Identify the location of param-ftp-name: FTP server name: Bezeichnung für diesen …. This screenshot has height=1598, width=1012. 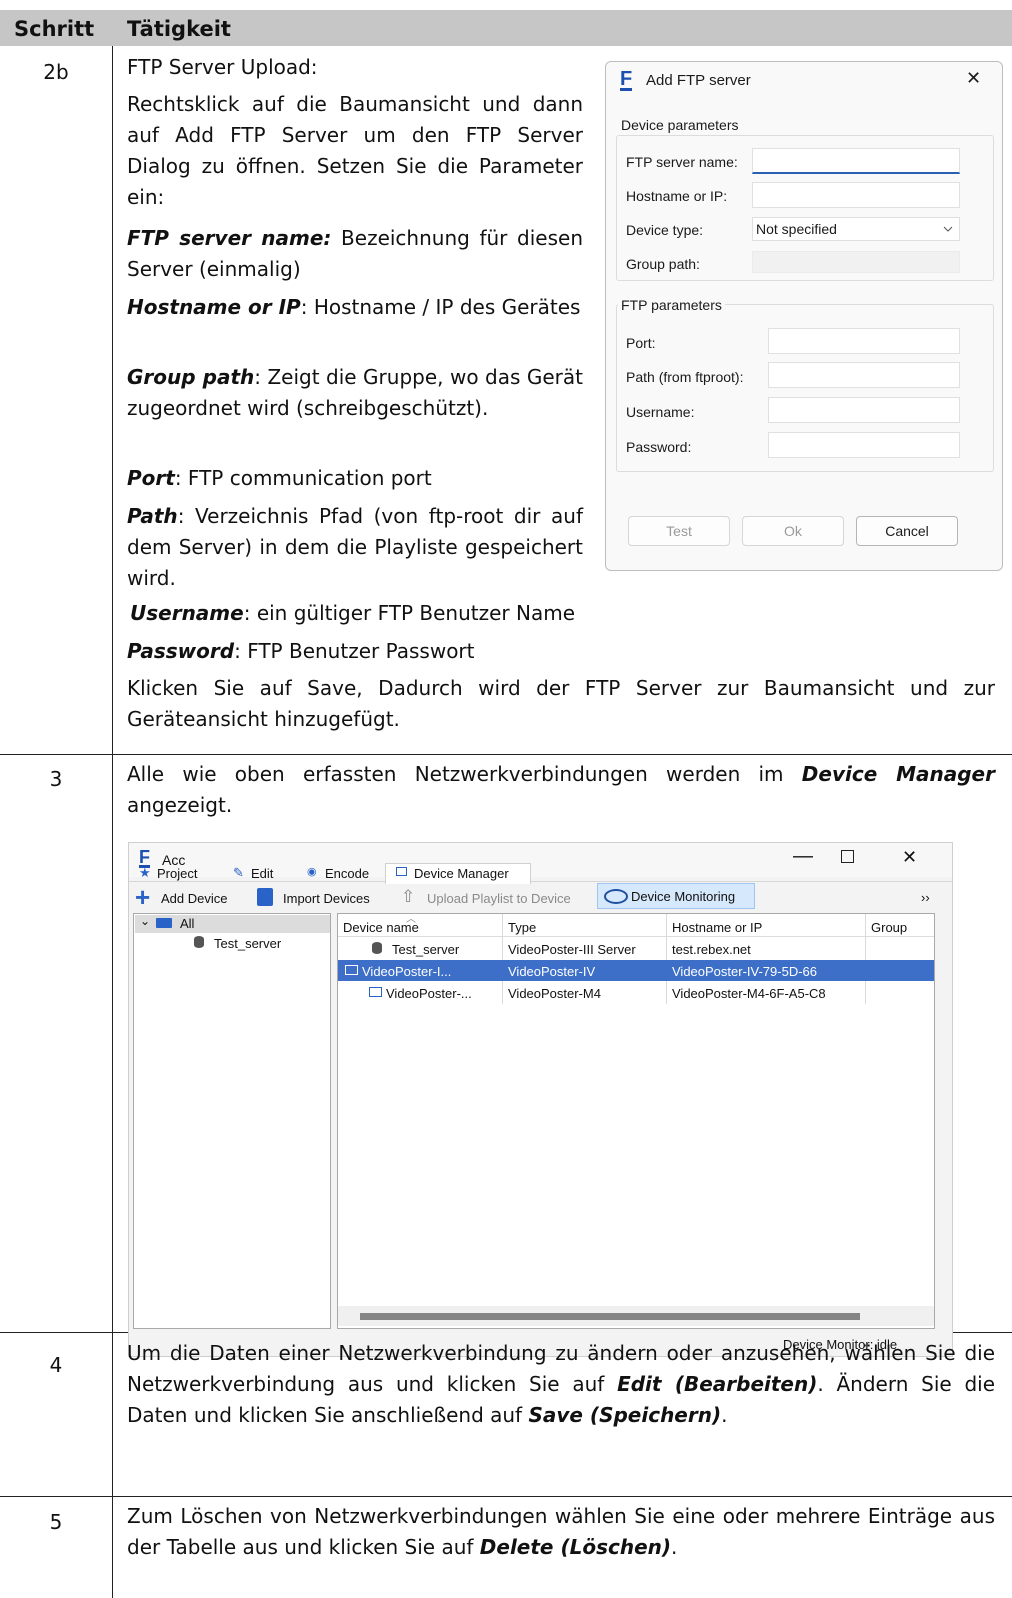
(355, 254).